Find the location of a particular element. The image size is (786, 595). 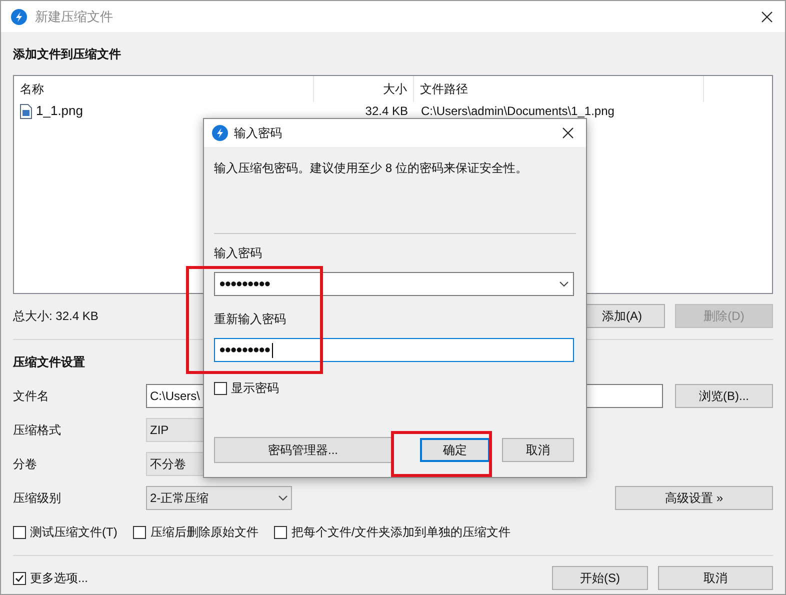

field-label: 输入密码 is located at coordinates (238, 253).